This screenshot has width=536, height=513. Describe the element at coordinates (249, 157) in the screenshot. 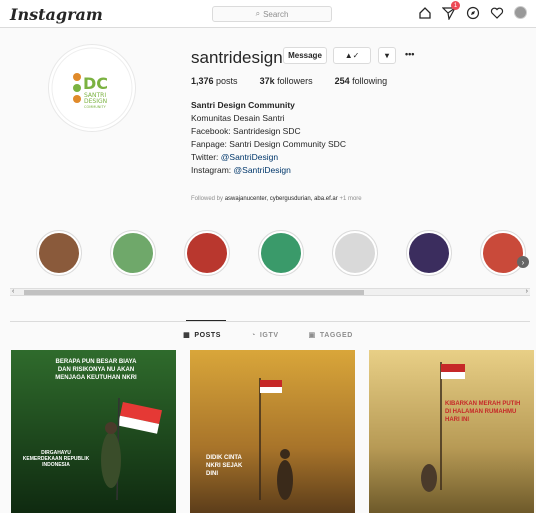

I see `twitter-link: @SantriDesign` at that location.